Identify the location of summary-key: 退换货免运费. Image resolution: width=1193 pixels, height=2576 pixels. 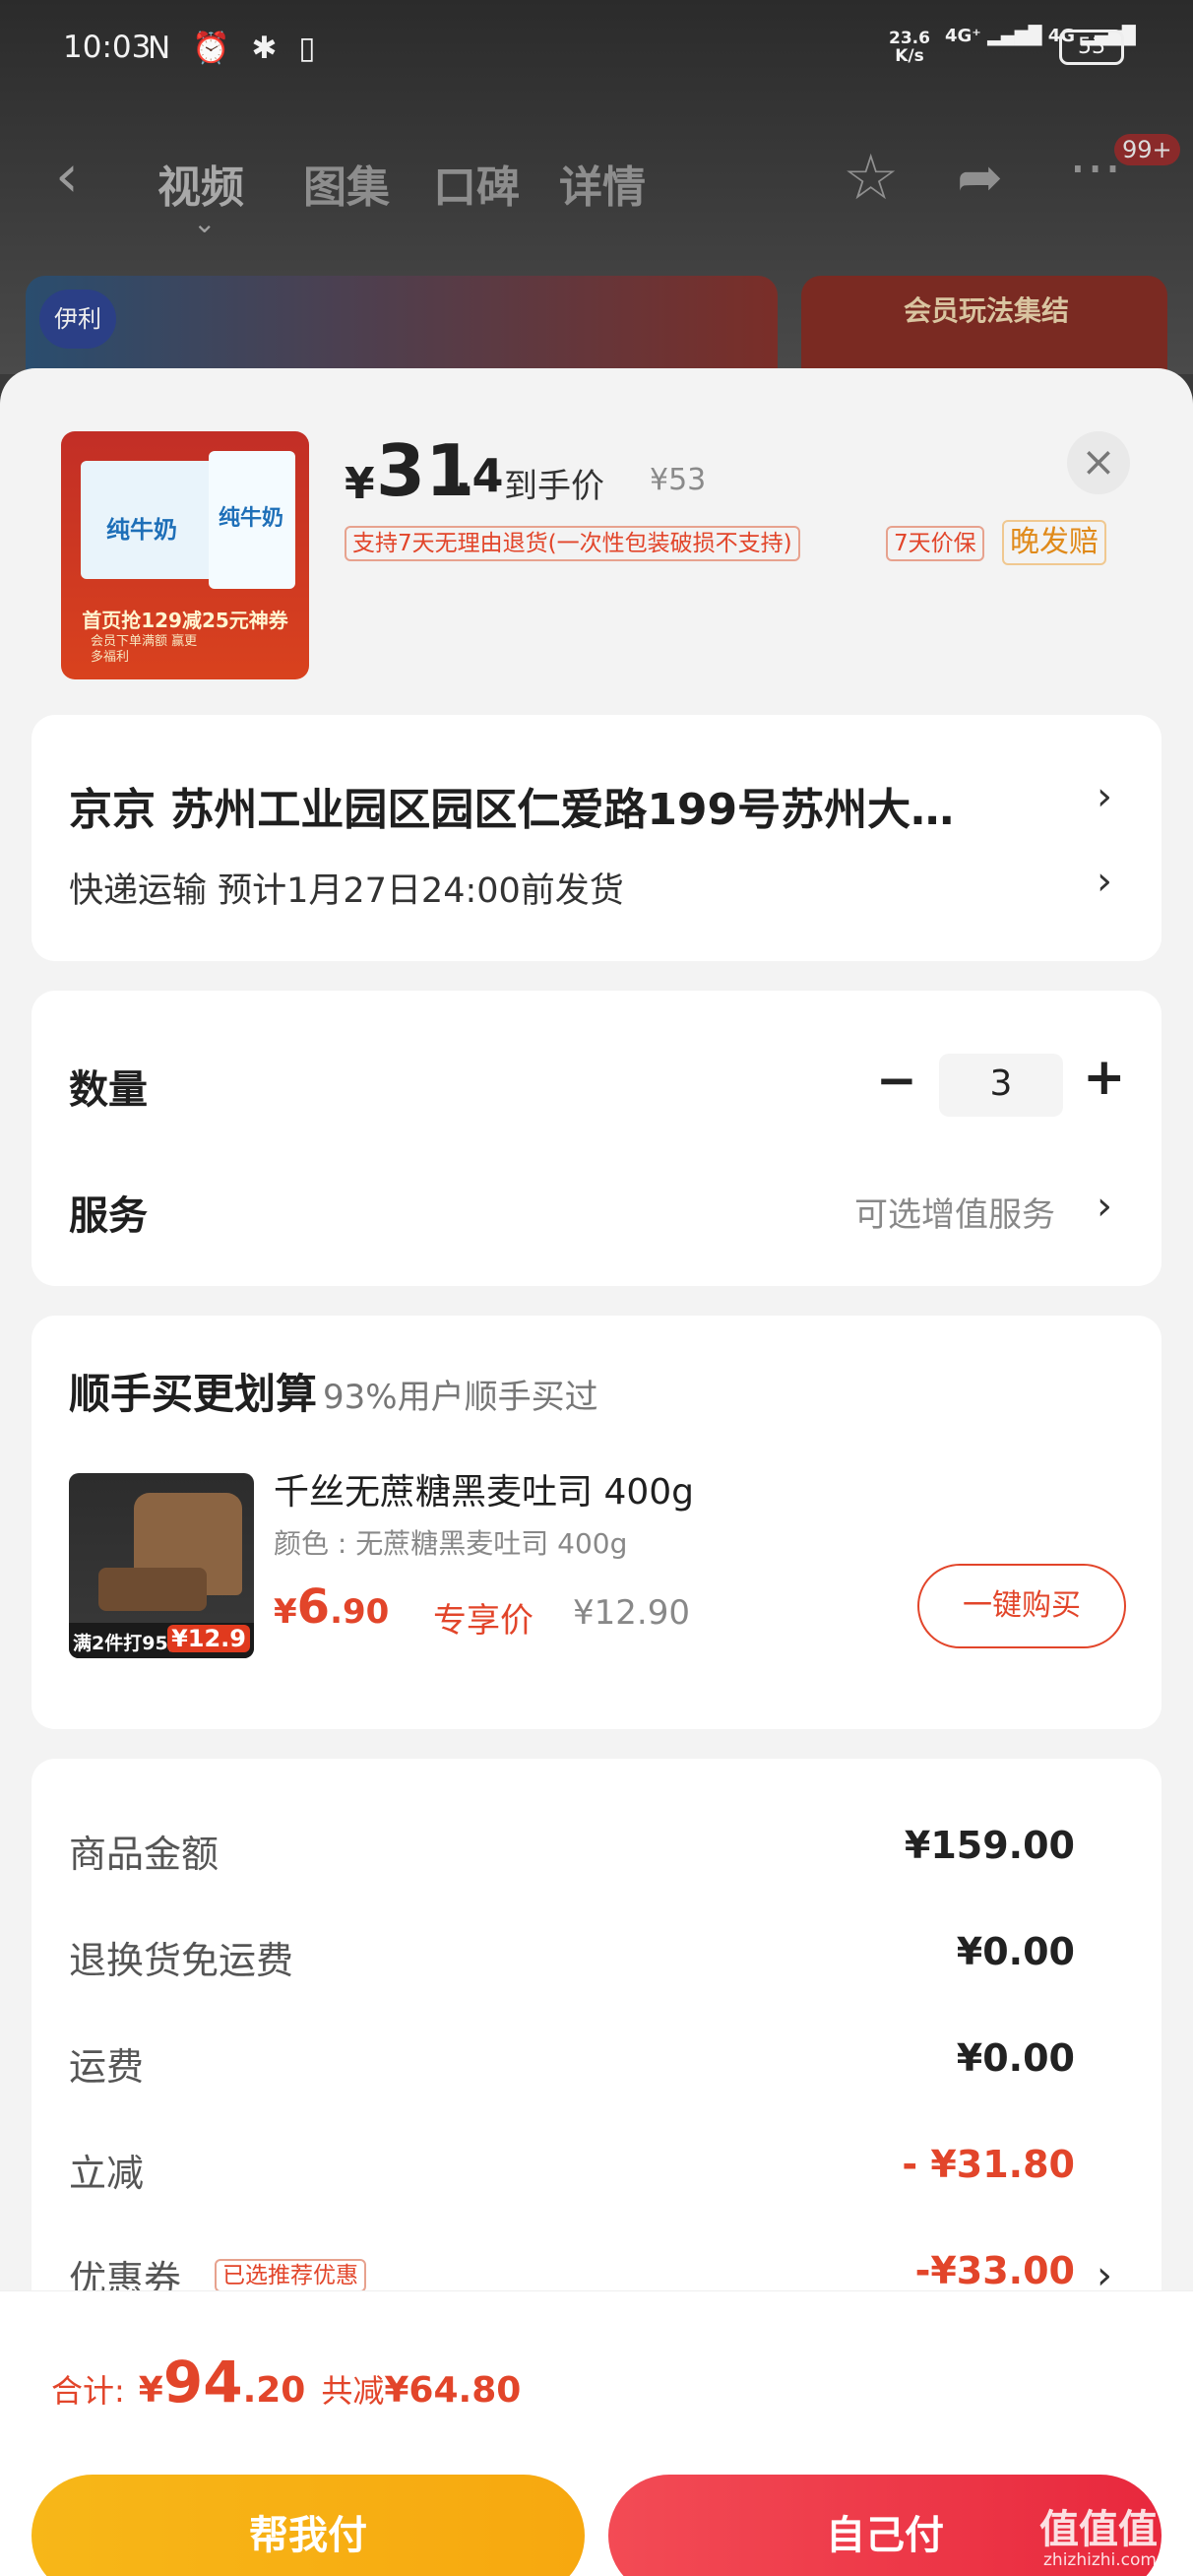
(181, 1960).